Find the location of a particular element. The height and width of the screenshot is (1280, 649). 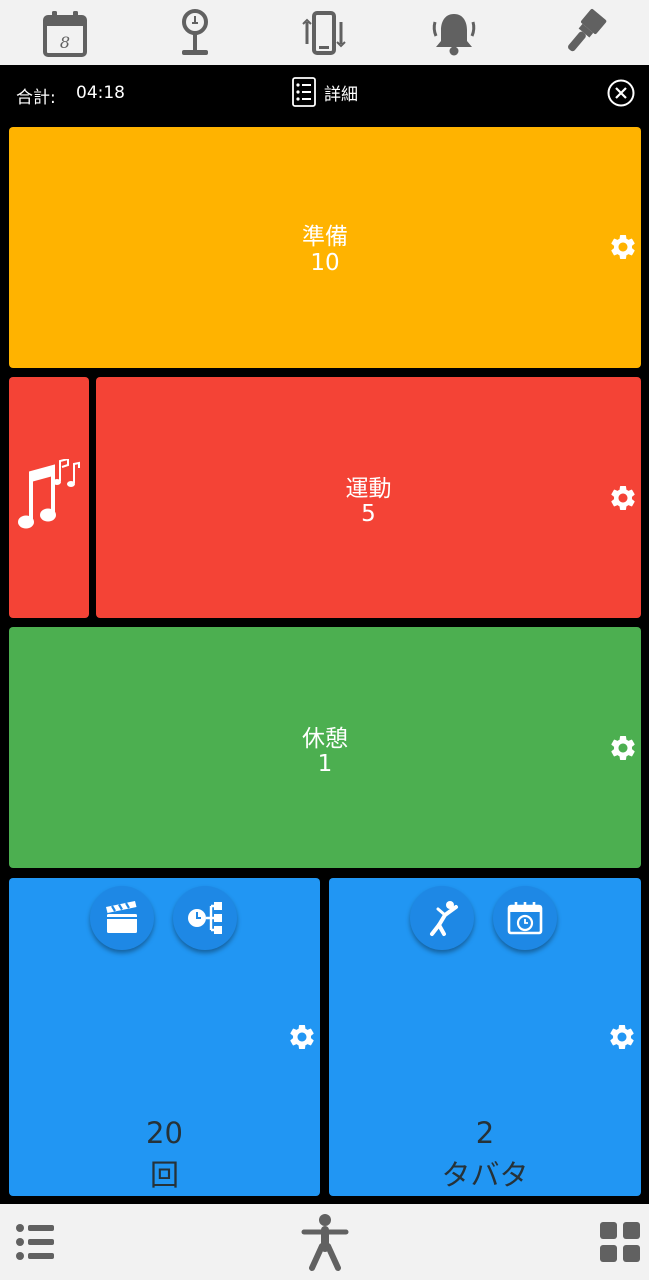

exercise-value: 5 is located at coordinates (368, 514).